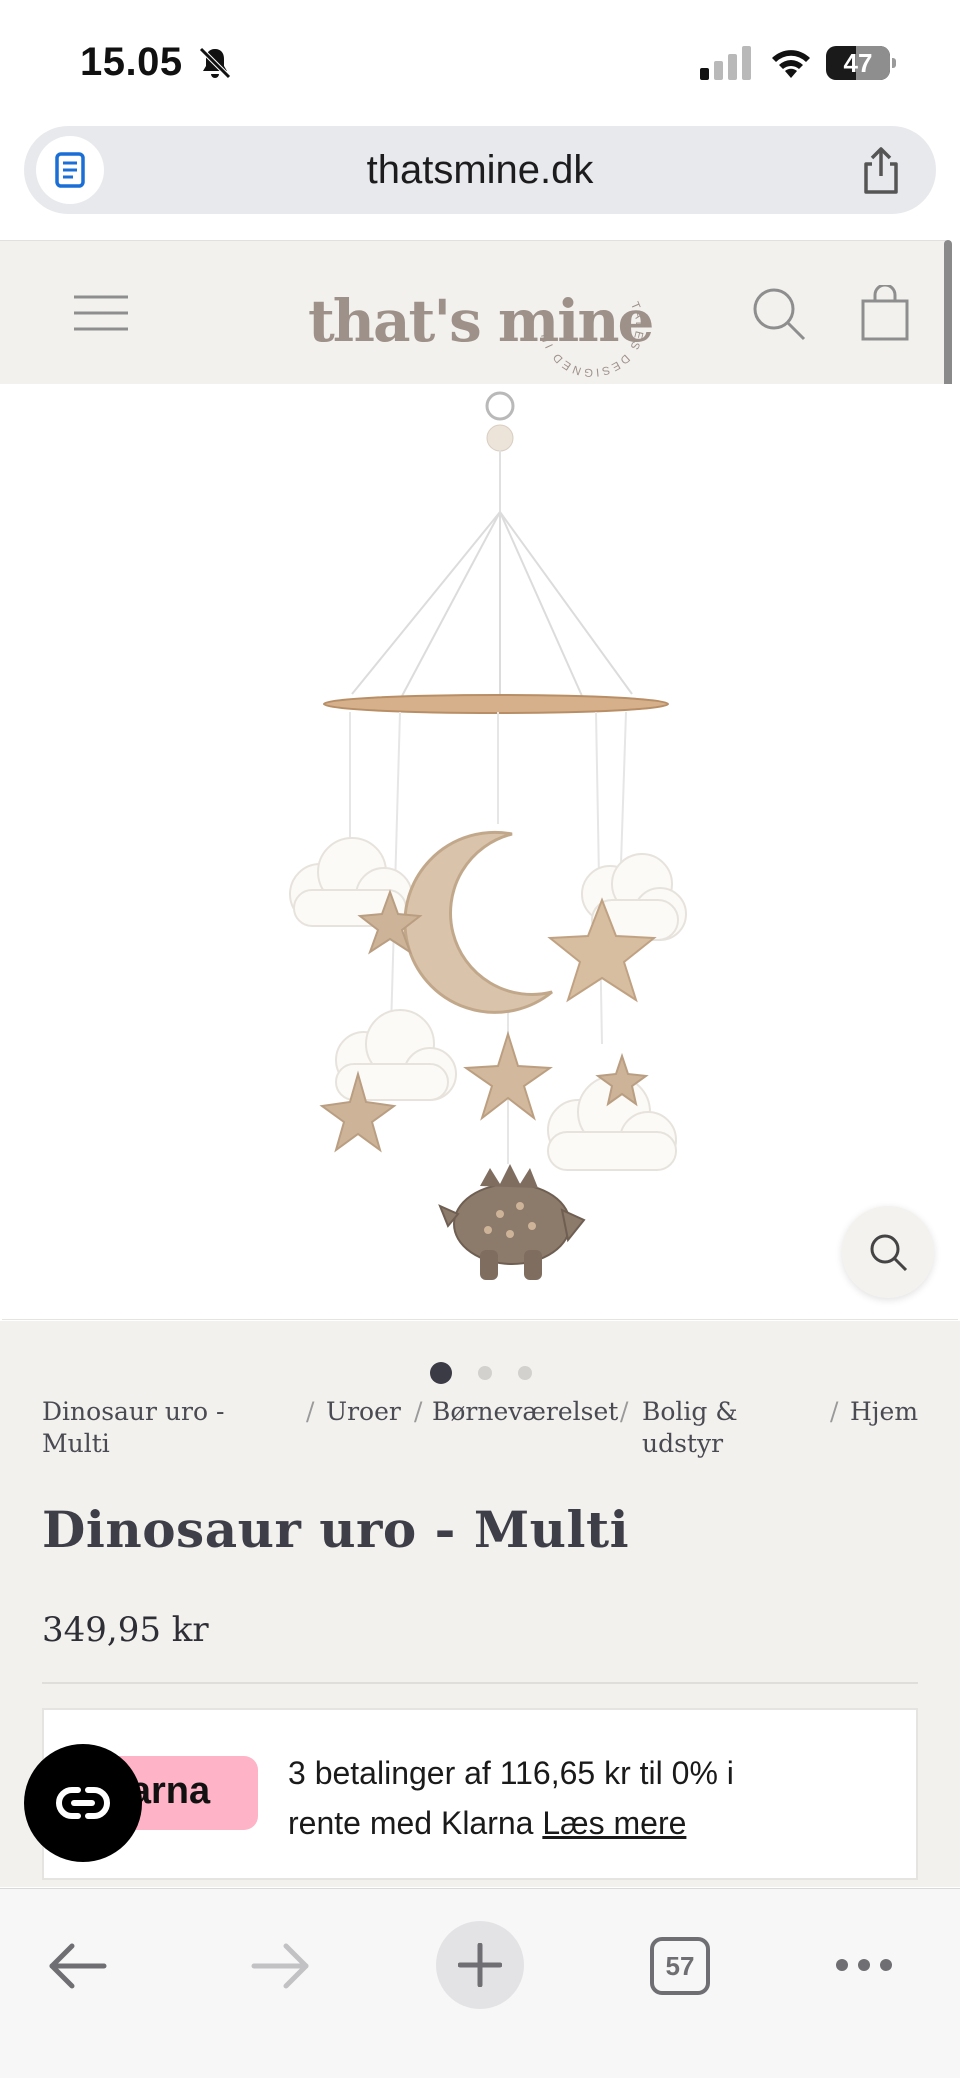 The height and width of the screenshot is (2078, 960). What do you see at coordinates (884, 1412) in the screenshot?
I see `breadcrumb-item: Hjem` at bounding box center [884, 1412].